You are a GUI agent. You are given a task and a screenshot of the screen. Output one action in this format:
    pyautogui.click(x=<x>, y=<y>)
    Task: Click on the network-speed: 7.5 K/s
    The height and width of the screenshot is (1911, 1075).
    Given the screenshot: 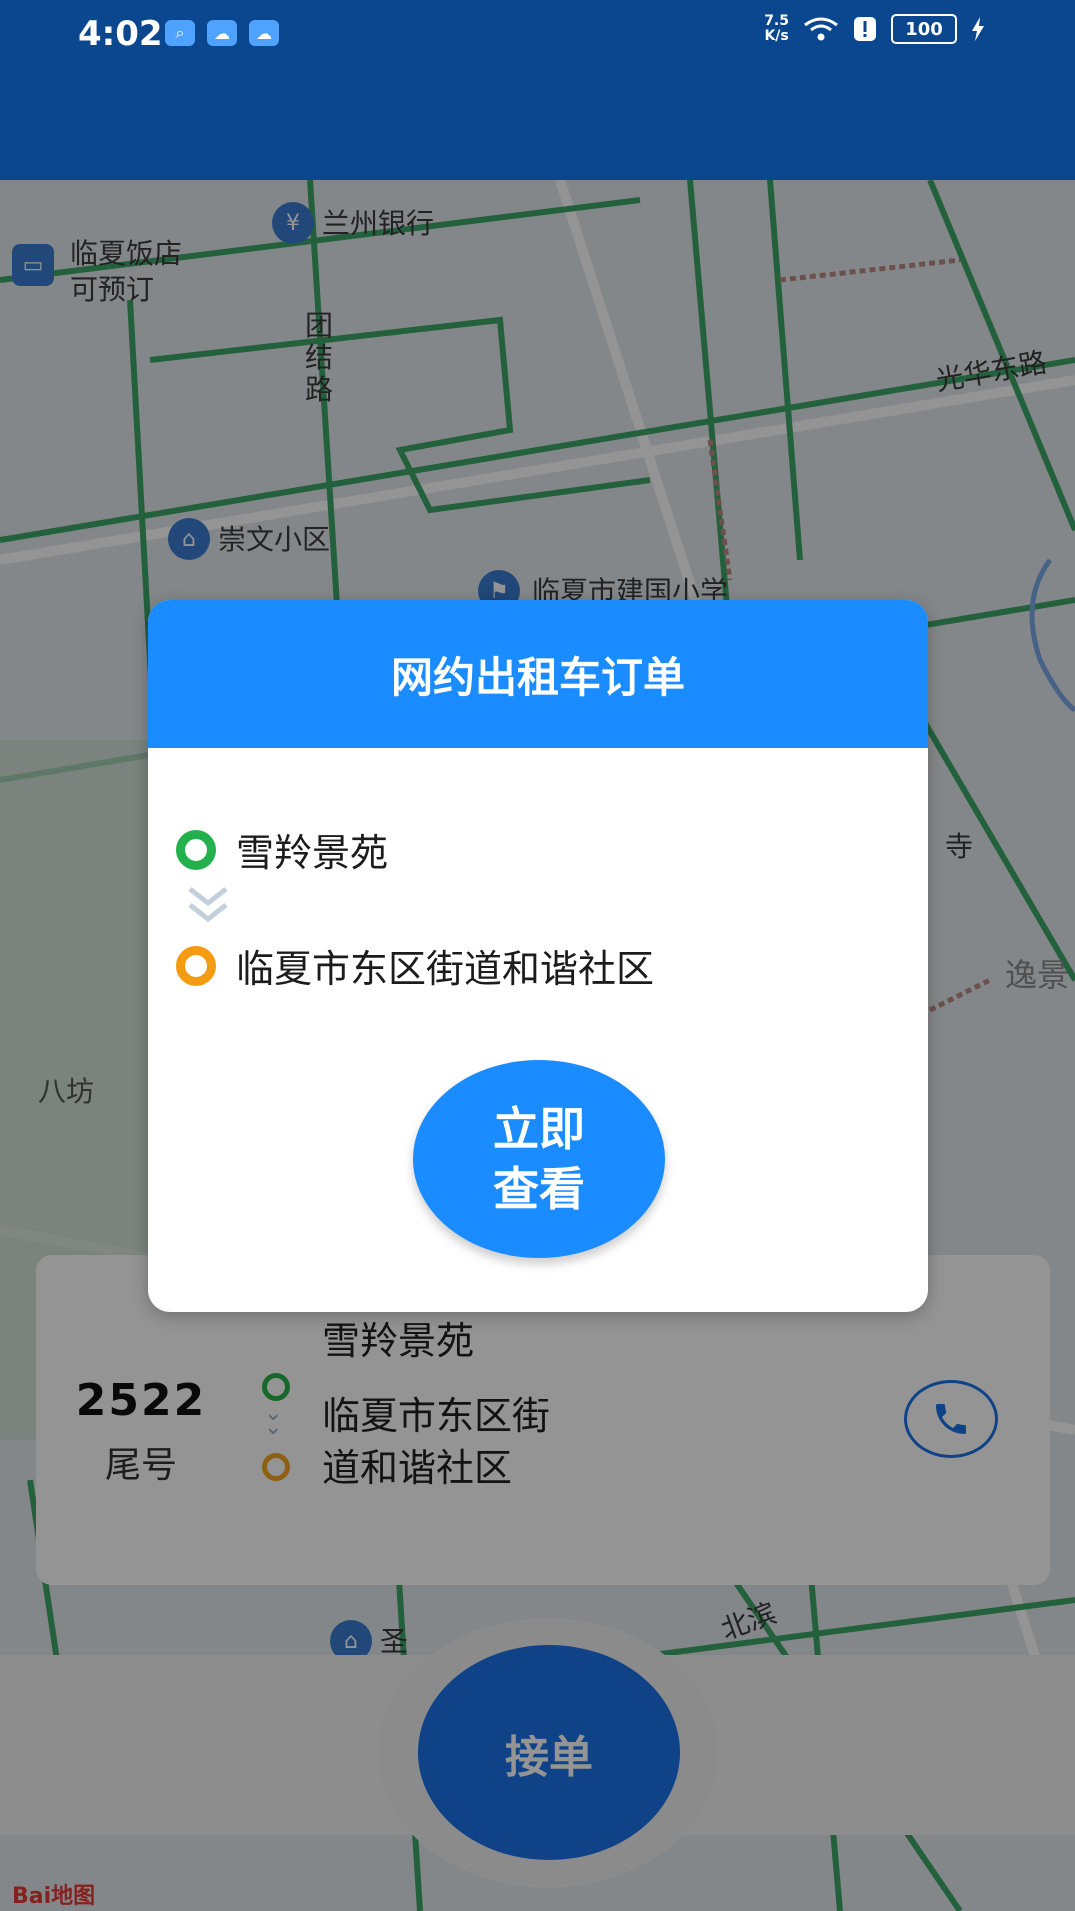 What is the action you would take?
    pyautogui.click(x=776, y=28)
    